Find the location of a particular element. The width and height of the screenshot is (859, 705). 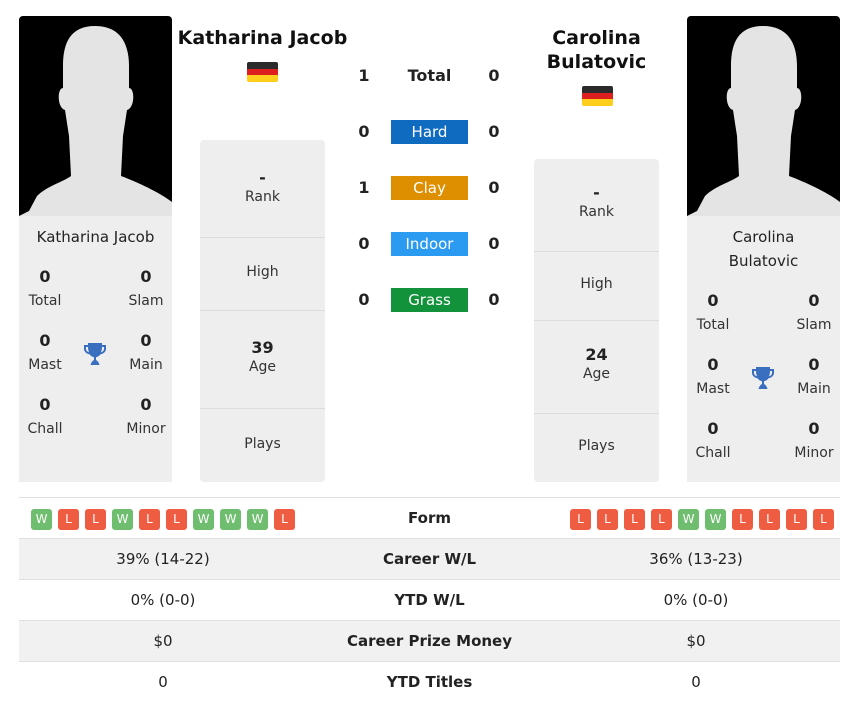

p2-plays-cell: Plays is located at coordinates (596, 448).